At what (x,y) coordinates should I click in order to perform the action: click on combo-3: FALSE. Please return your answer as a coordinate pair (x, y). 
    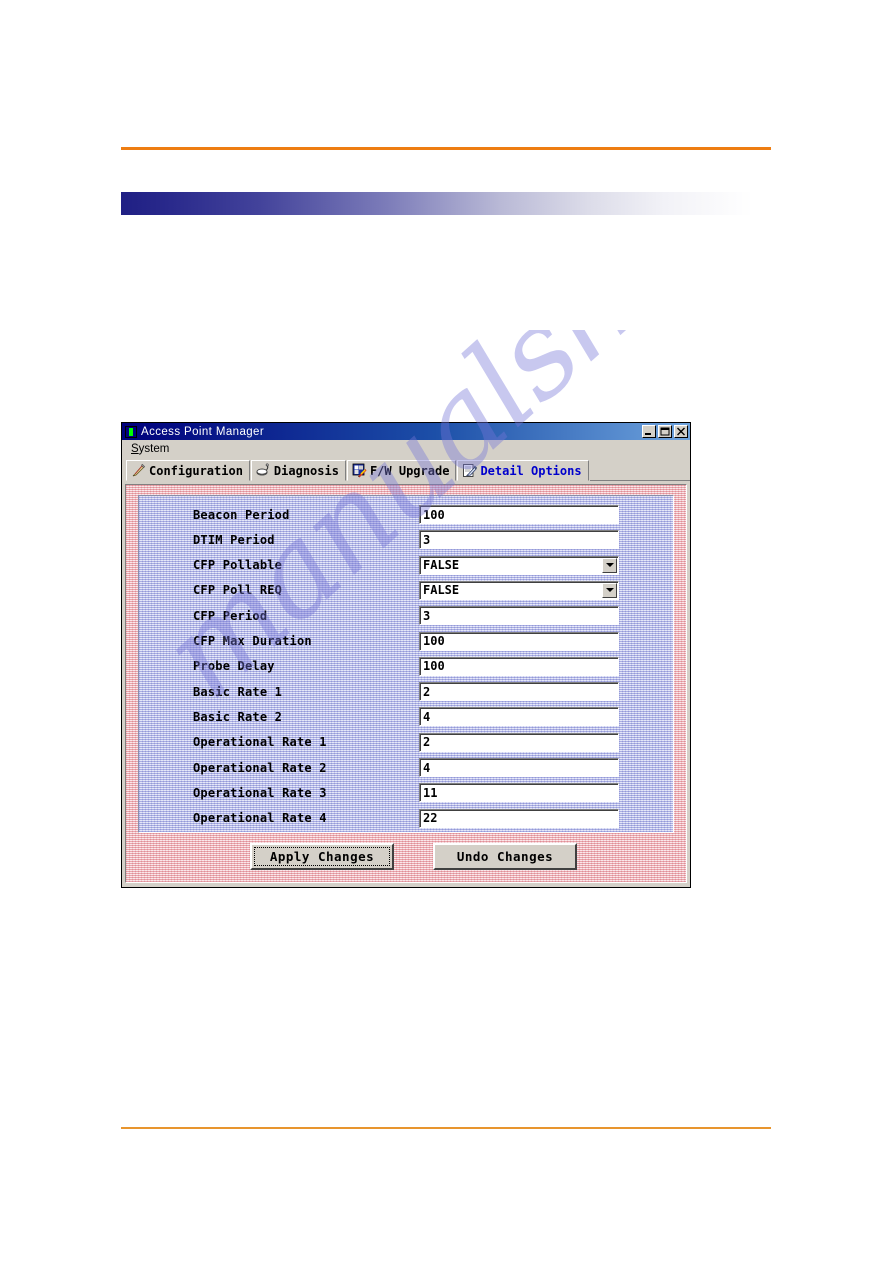
    Looking at the image, I should click on (519, 565).